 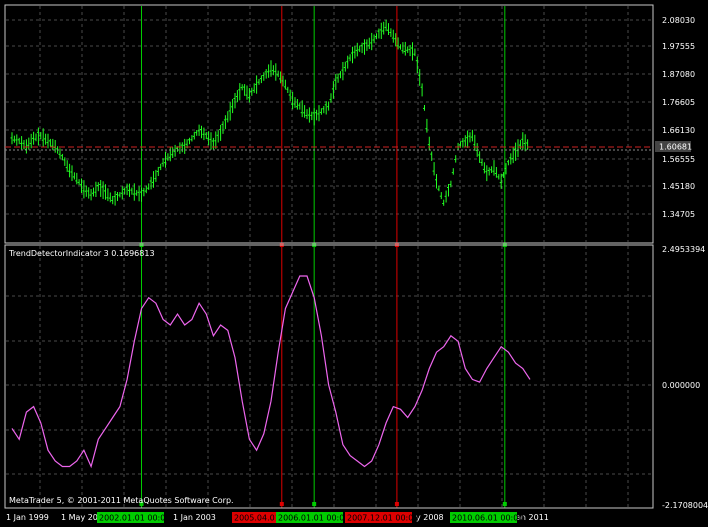 What do you see at coordinates (678, 130) in the screenshot?
I see `price-tick: 1.66130` at bounding box center [678, 130].